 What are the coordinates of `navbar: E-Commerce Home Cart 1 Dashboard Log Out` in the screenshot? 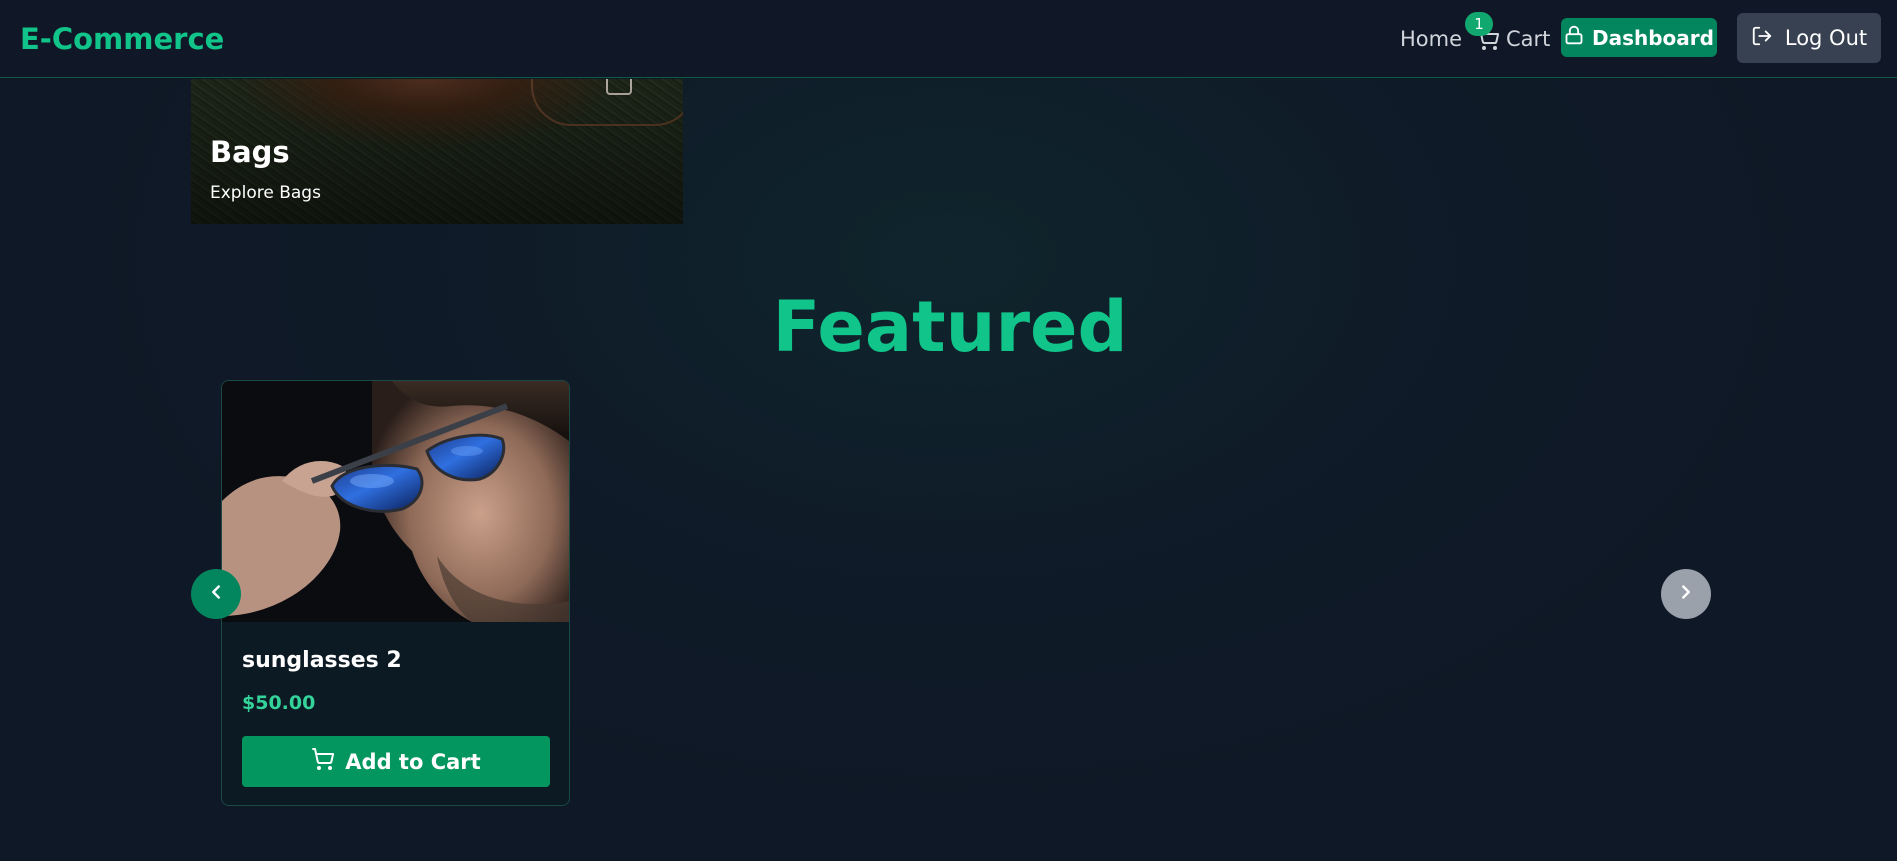 It's located at (948, 39).